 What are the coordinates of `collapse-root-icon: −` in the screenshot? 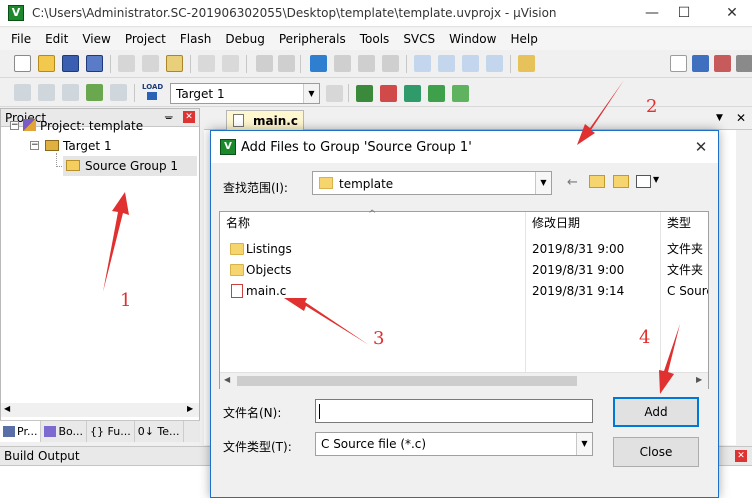 It's located at (14, 125).